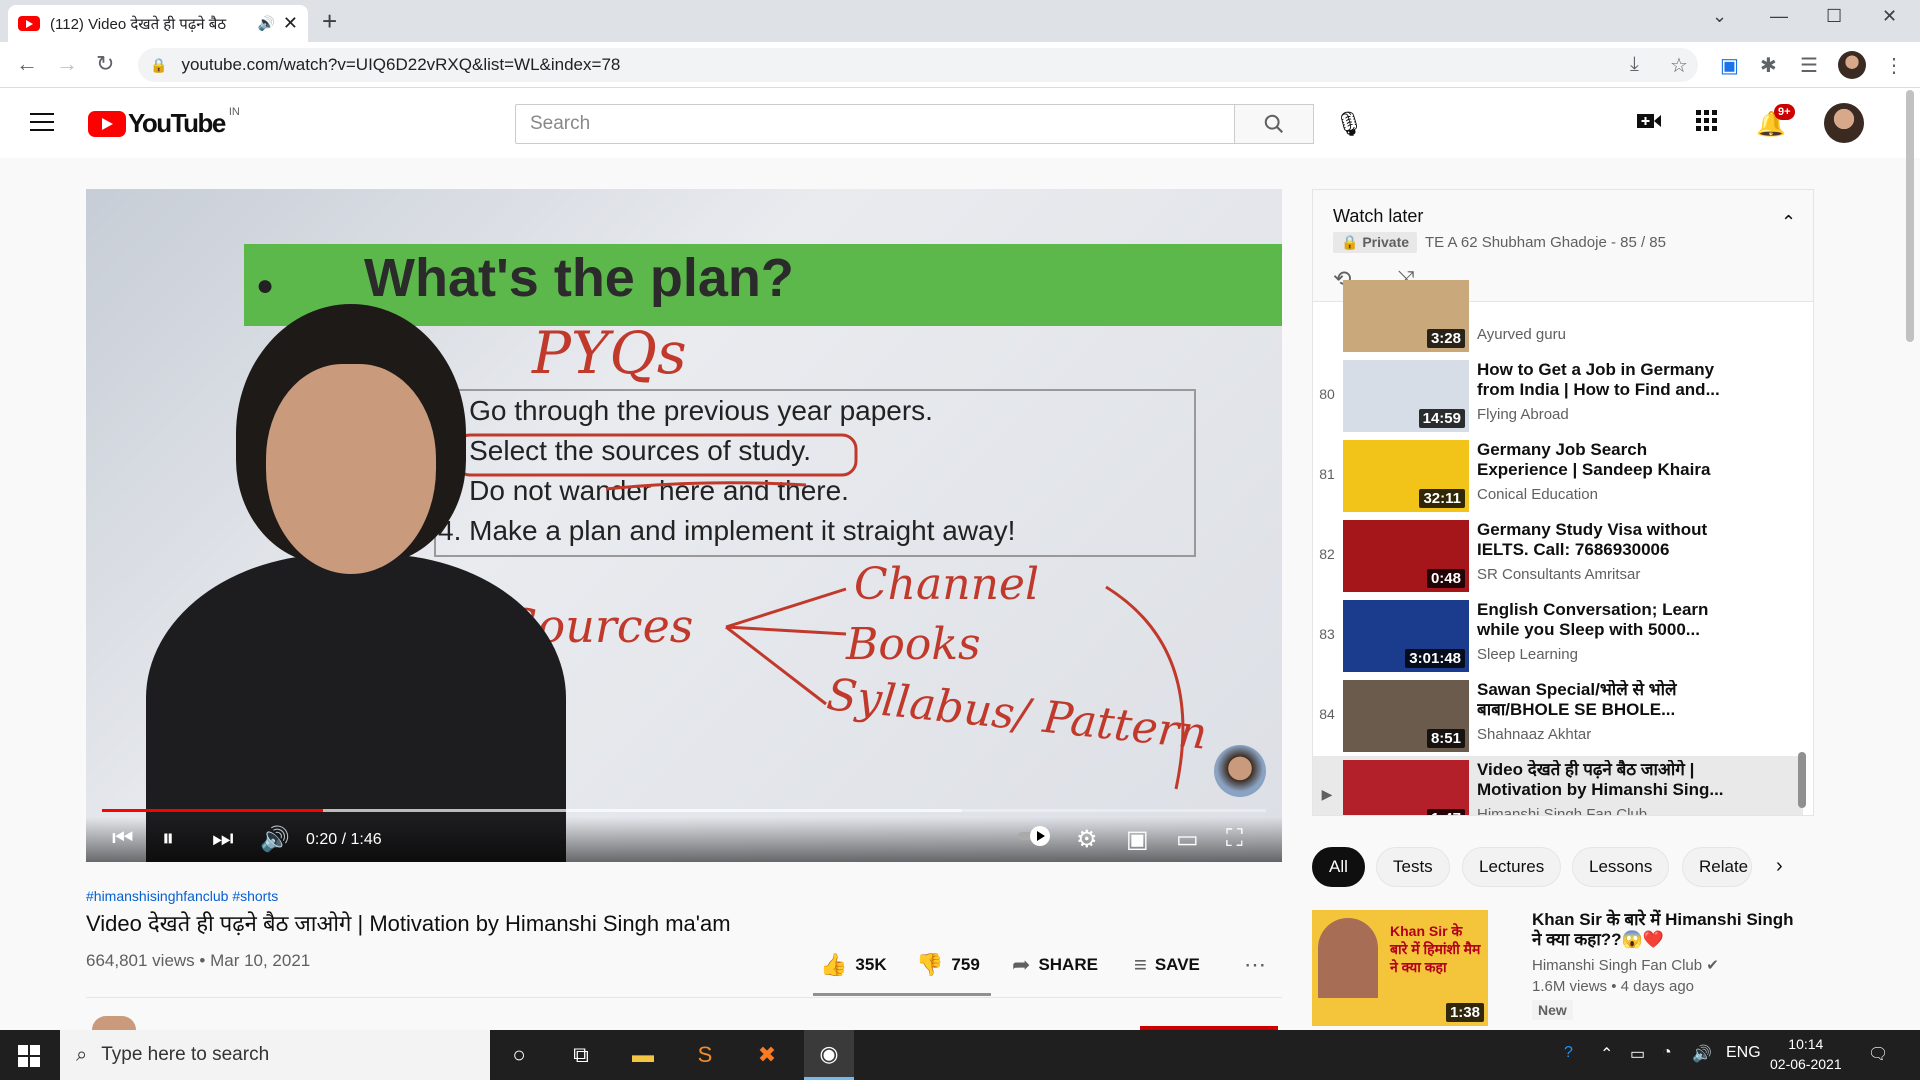  Describe the element at coordinates (1137, 839) in the screenshot. I see `miniplayer-icon: ▣` at that location.